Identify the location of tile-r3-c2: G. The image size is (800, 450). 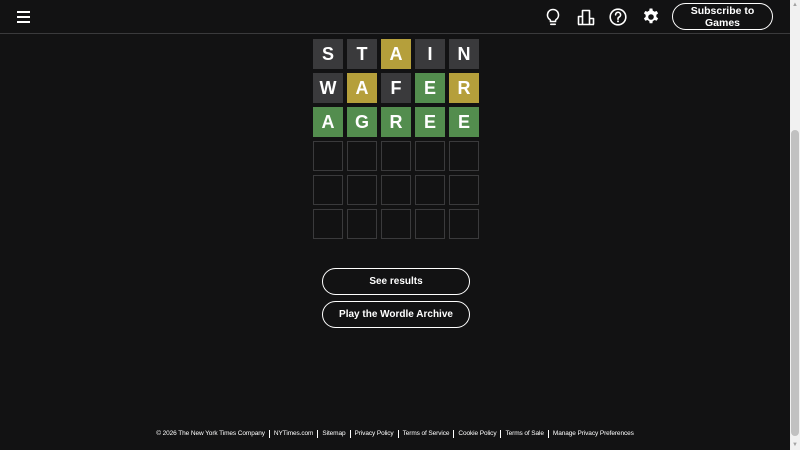
(362, 122).